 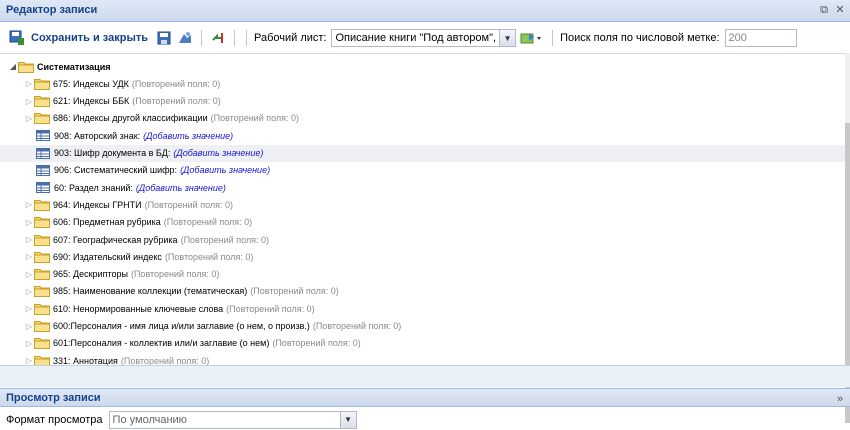 I want to click on tree-node-label: 965: Дескрипторы, so click(x=90, y=274).